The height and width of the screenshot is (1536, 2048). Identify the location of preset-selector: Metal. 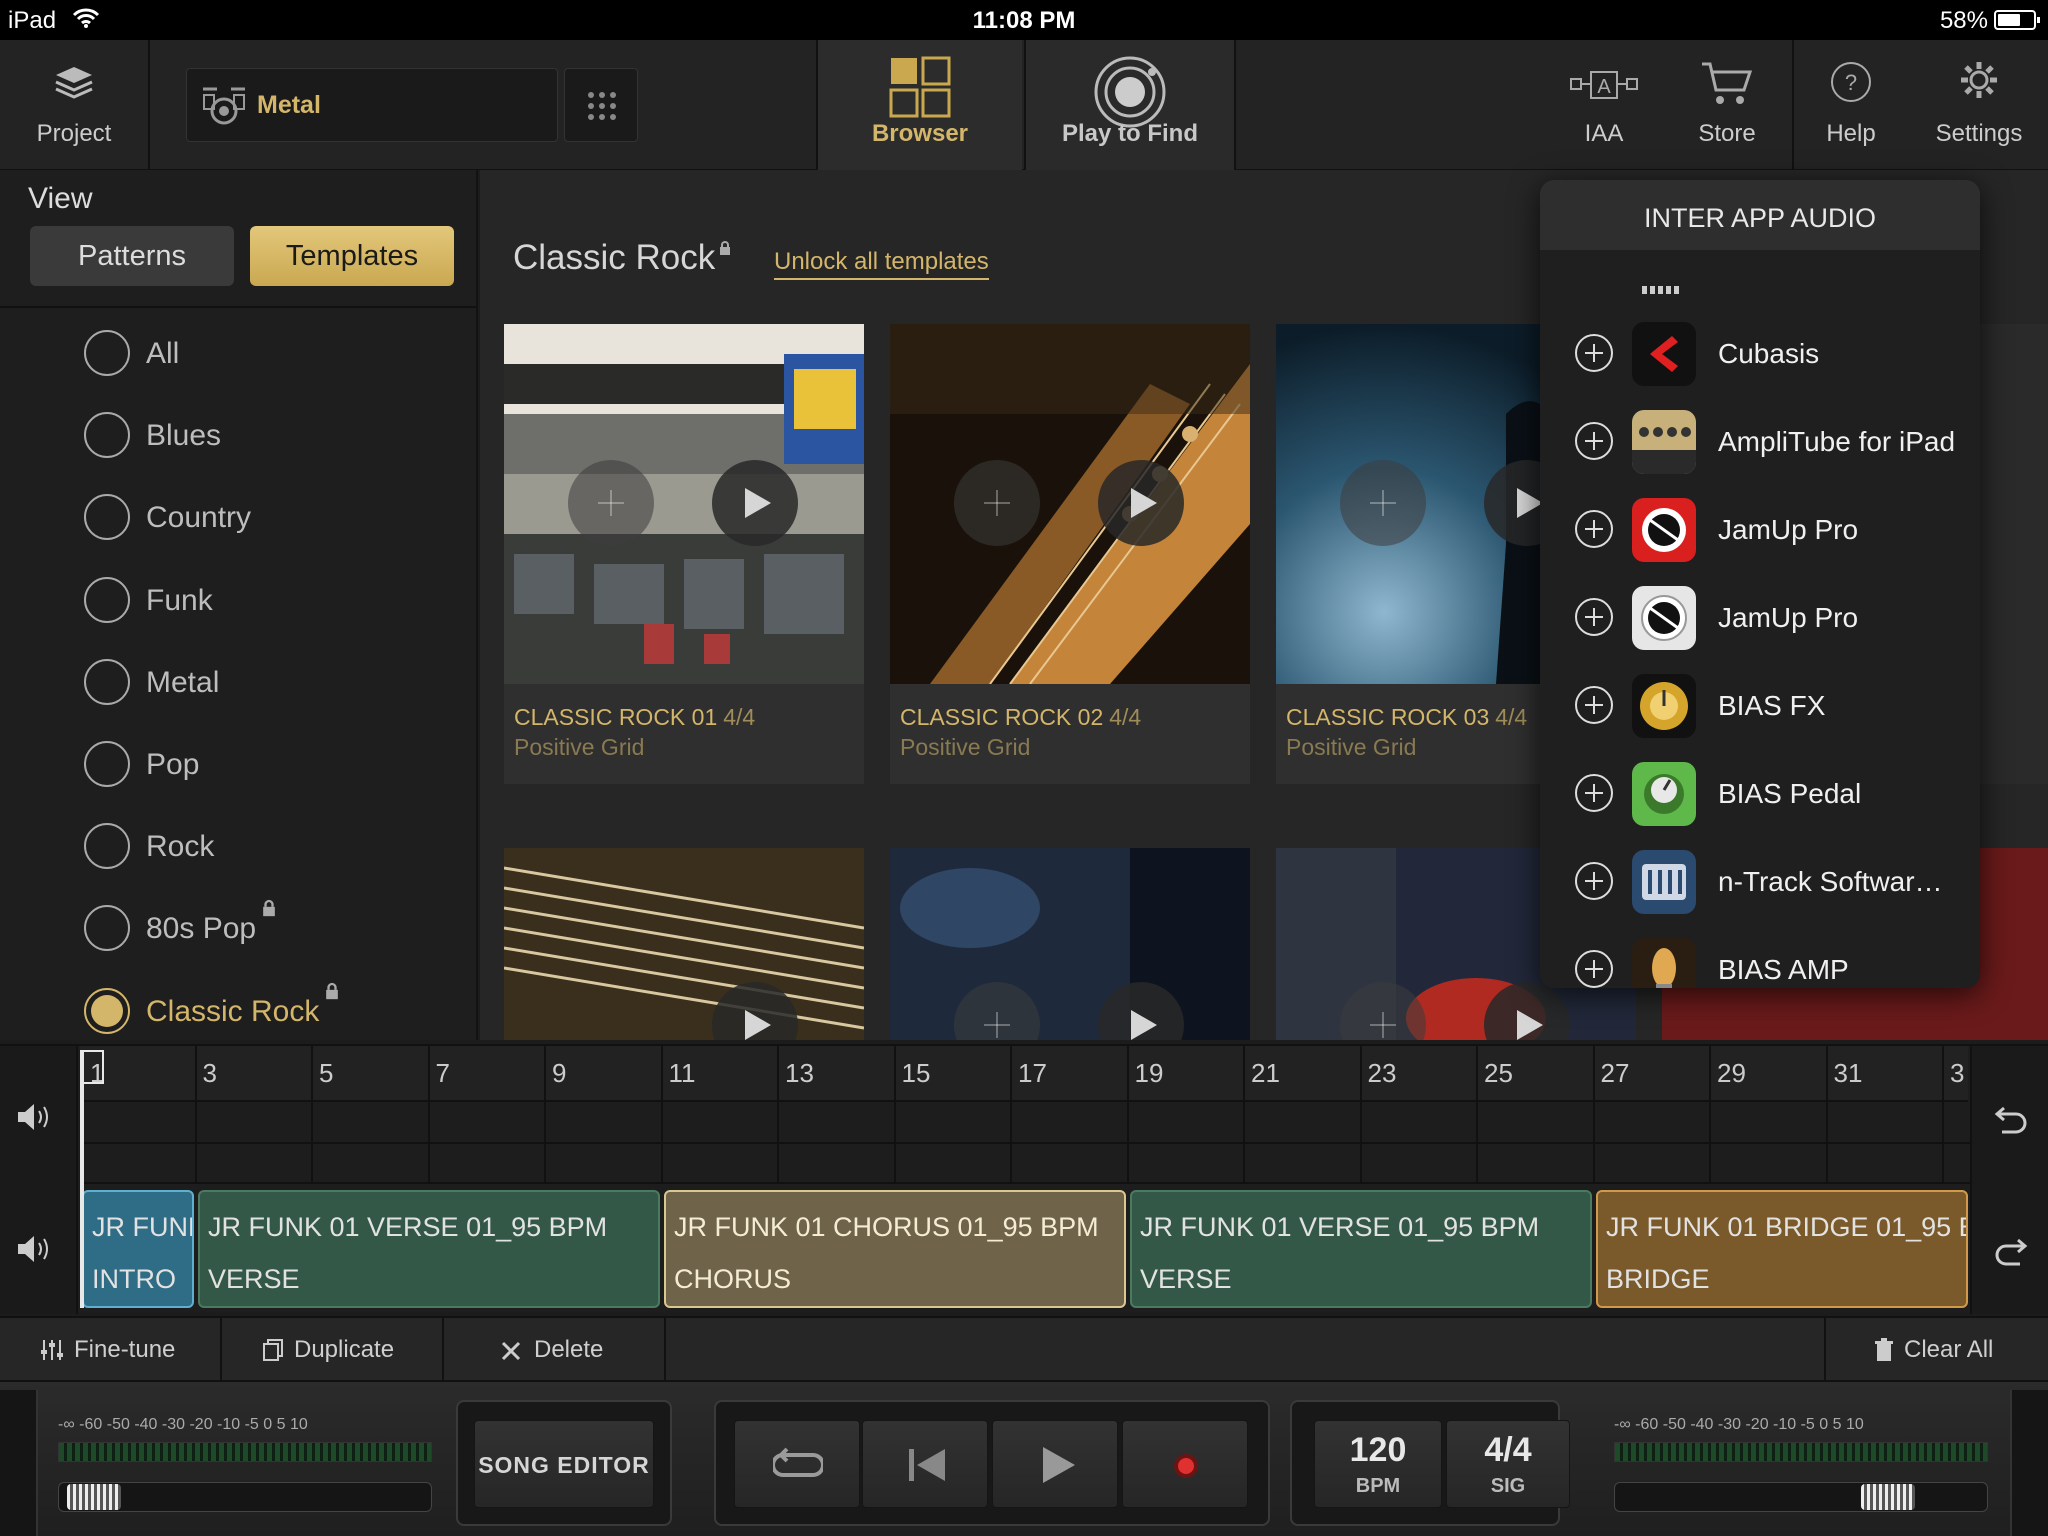
(372, 105).